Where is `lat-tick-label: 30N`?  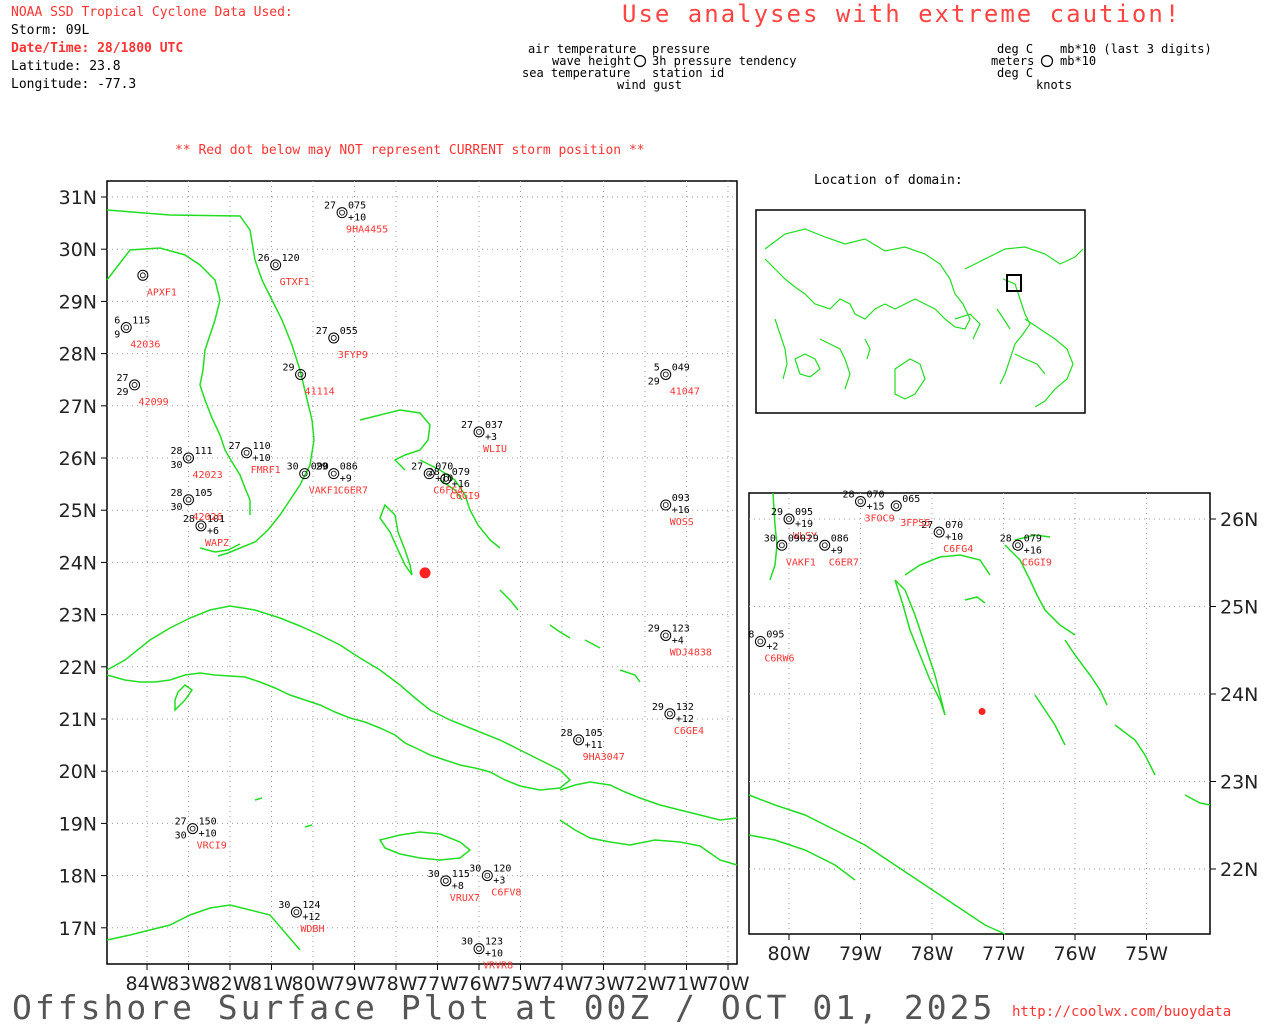 lat-tick-label: 30N is located at coordinates (78, 250).